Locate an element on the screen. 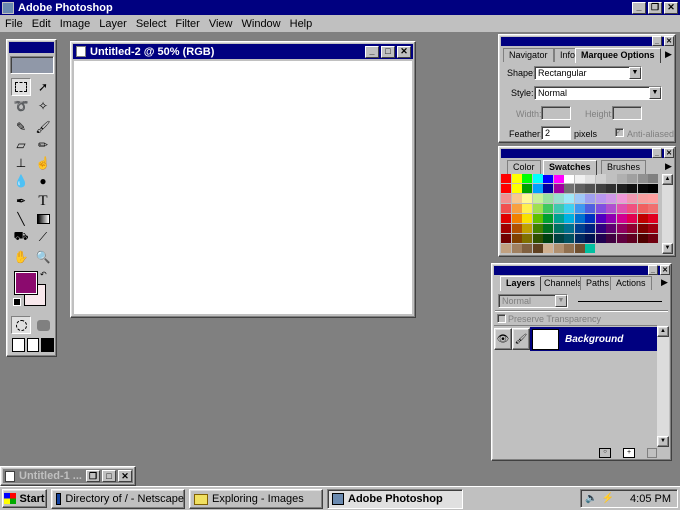 This screenshot has height=510, width=680. paintbrush-icon: 🖌 is located at coordinates (521, 339).